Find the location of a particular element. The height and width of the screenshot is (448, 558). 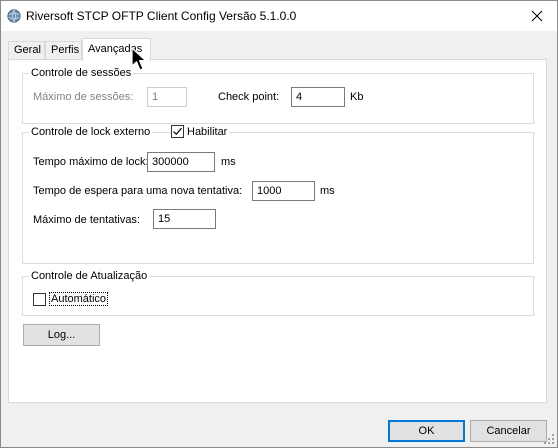

enable-lock-checkbox-wrap: Habilitar is located at coordinates (200, 131).